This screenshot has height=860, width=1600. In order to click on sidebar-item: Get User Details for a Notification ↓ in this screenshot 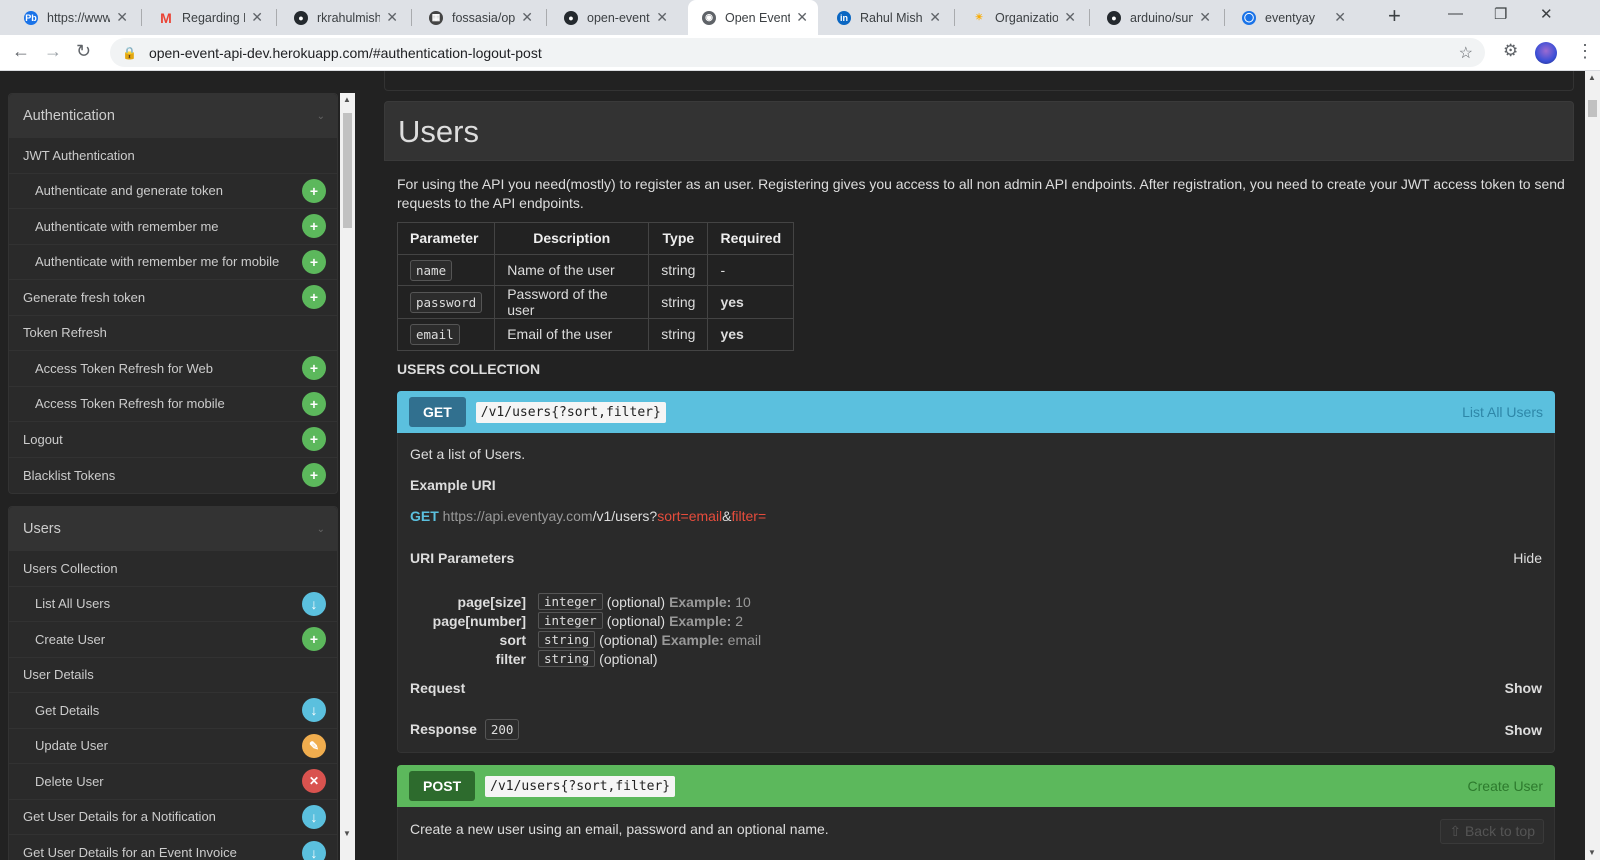, I will do `click(173, 817)`.